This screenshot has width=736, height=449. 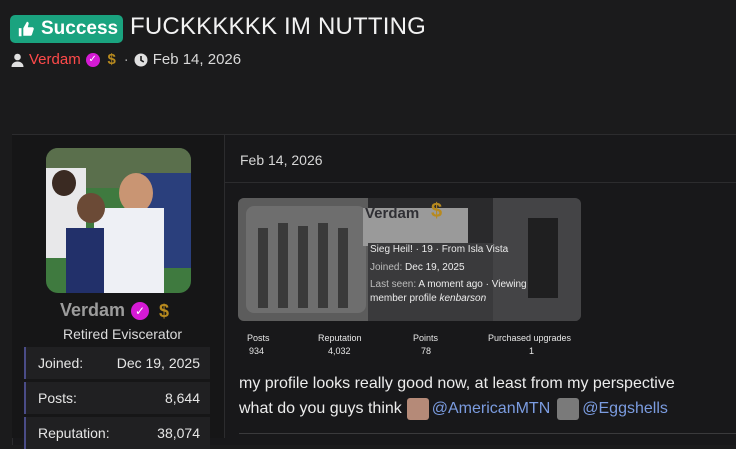 What do you see at coordinates (17, 60) in the screenshot?
I see `user-icon` at bounding box center [17, 60].